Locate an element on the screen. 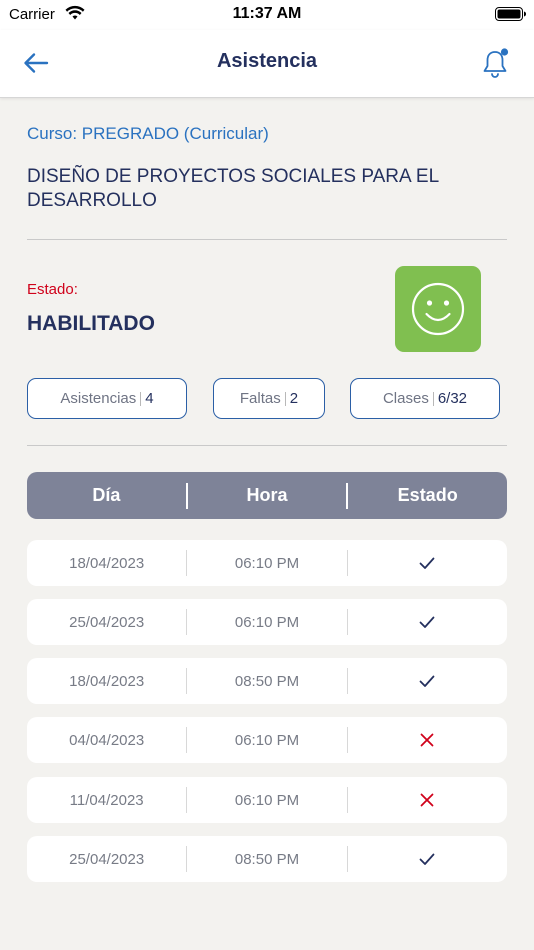 The width and height of the screenshot is (534, 950). clock: 11:37 AM is located at coordinates (267, 13).